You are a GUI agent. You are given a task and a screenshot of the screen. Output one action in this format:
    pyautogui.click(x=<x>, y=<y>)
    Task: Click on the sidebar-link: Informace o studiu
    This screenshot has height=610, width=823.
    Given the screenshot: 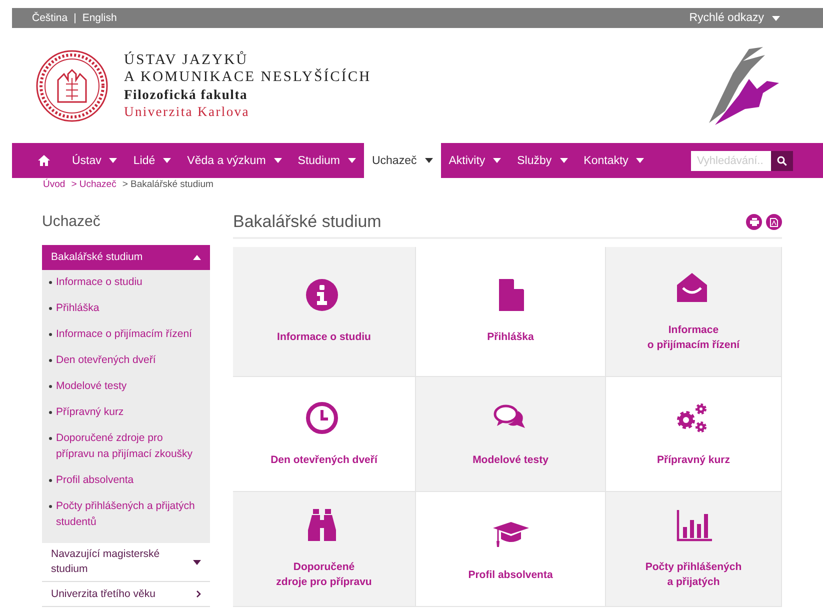 What is the action you would take?
    pyautogui.click(x=99, y=282)
    